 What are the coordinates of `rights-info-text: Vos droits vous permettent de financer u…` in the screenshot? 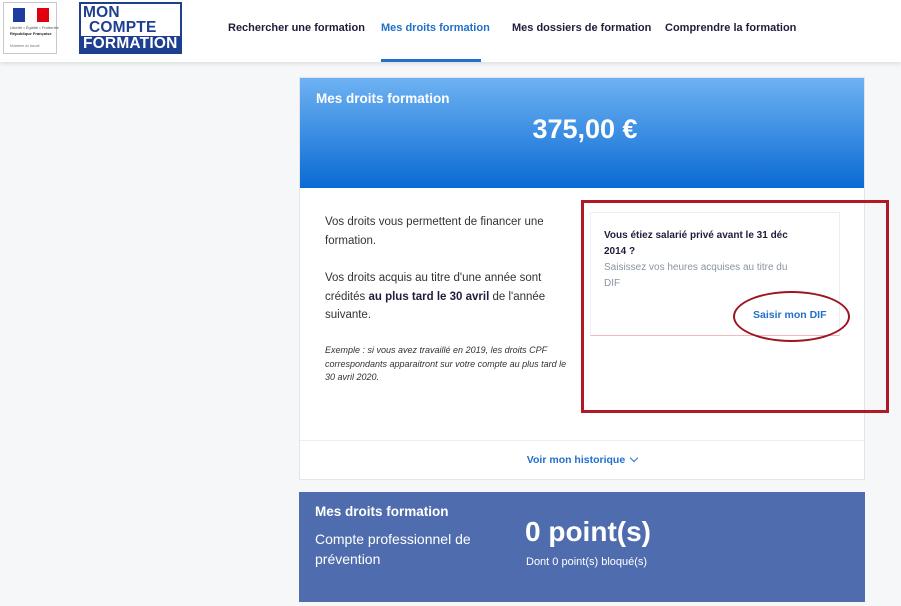 It's located at (434, 231).